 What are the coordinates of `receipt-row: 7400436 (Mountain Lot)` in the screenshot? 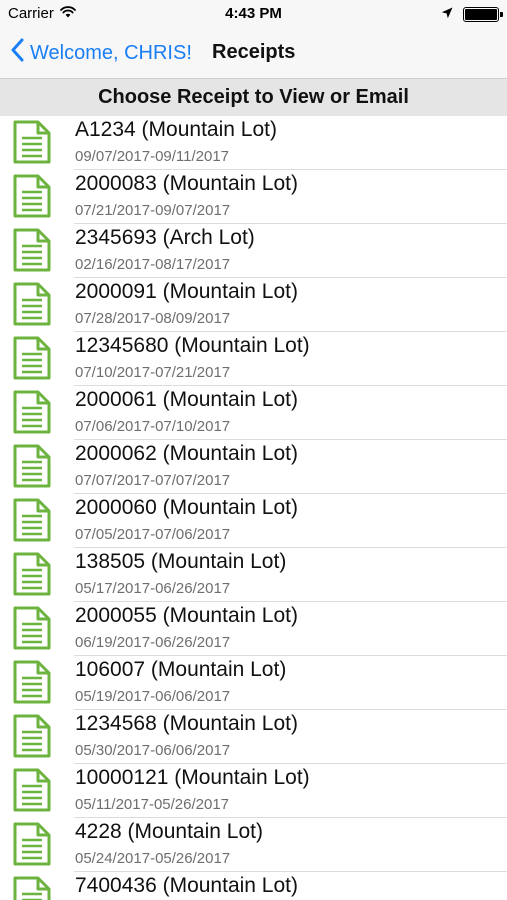 It's located at (253, 886).